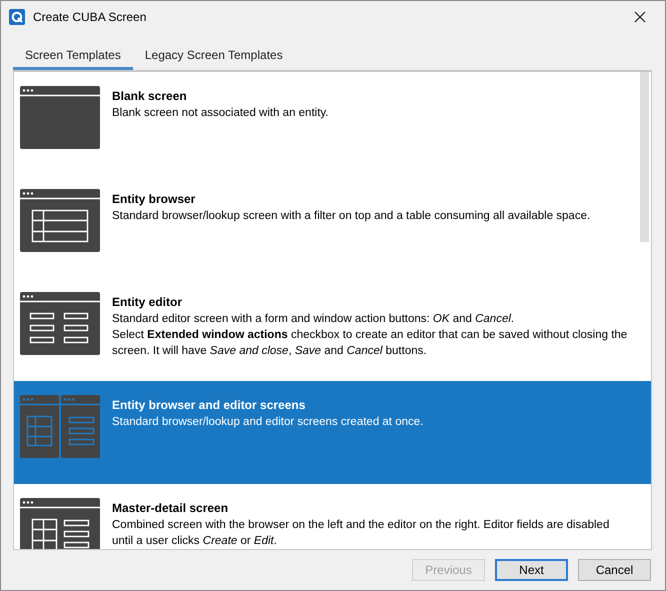 The height and width of the screenshot is (591, 666). I want to click on template-title: Entity editor, so click(148, 302).